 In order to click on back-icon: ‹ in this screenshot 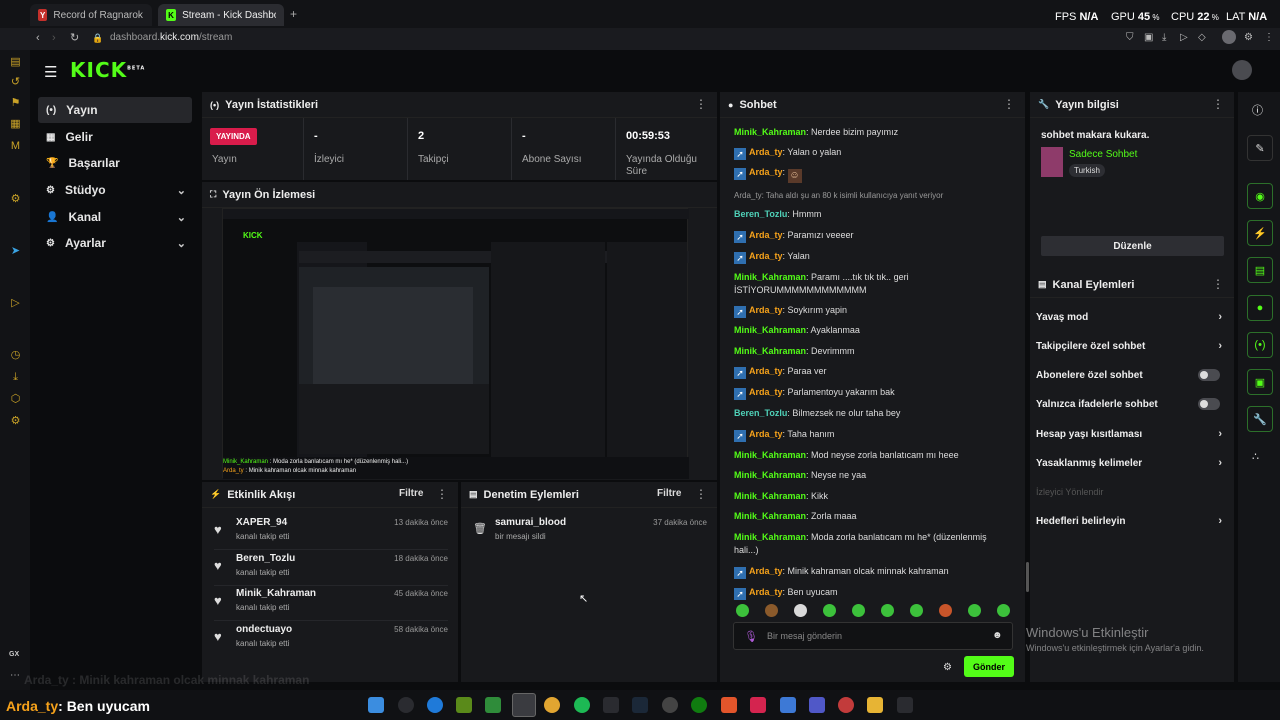, I will do `click(38, 38)`.